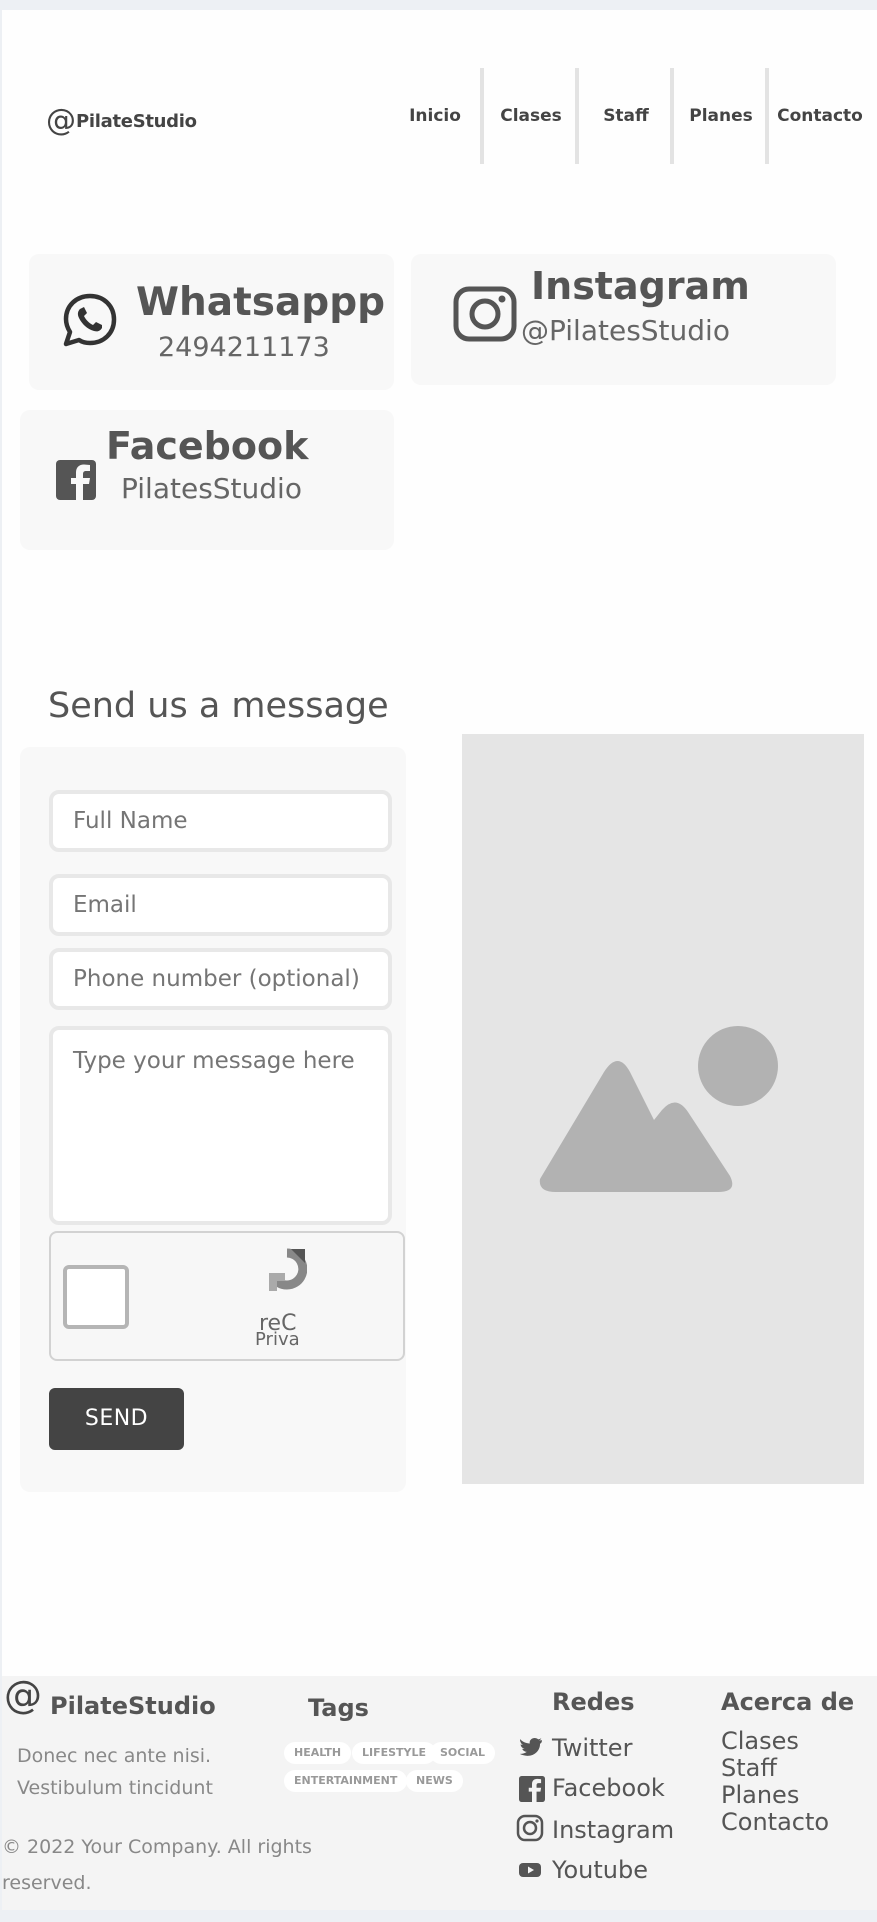  I want to click on tag-social: SOCIAL, so click(462, 1753).